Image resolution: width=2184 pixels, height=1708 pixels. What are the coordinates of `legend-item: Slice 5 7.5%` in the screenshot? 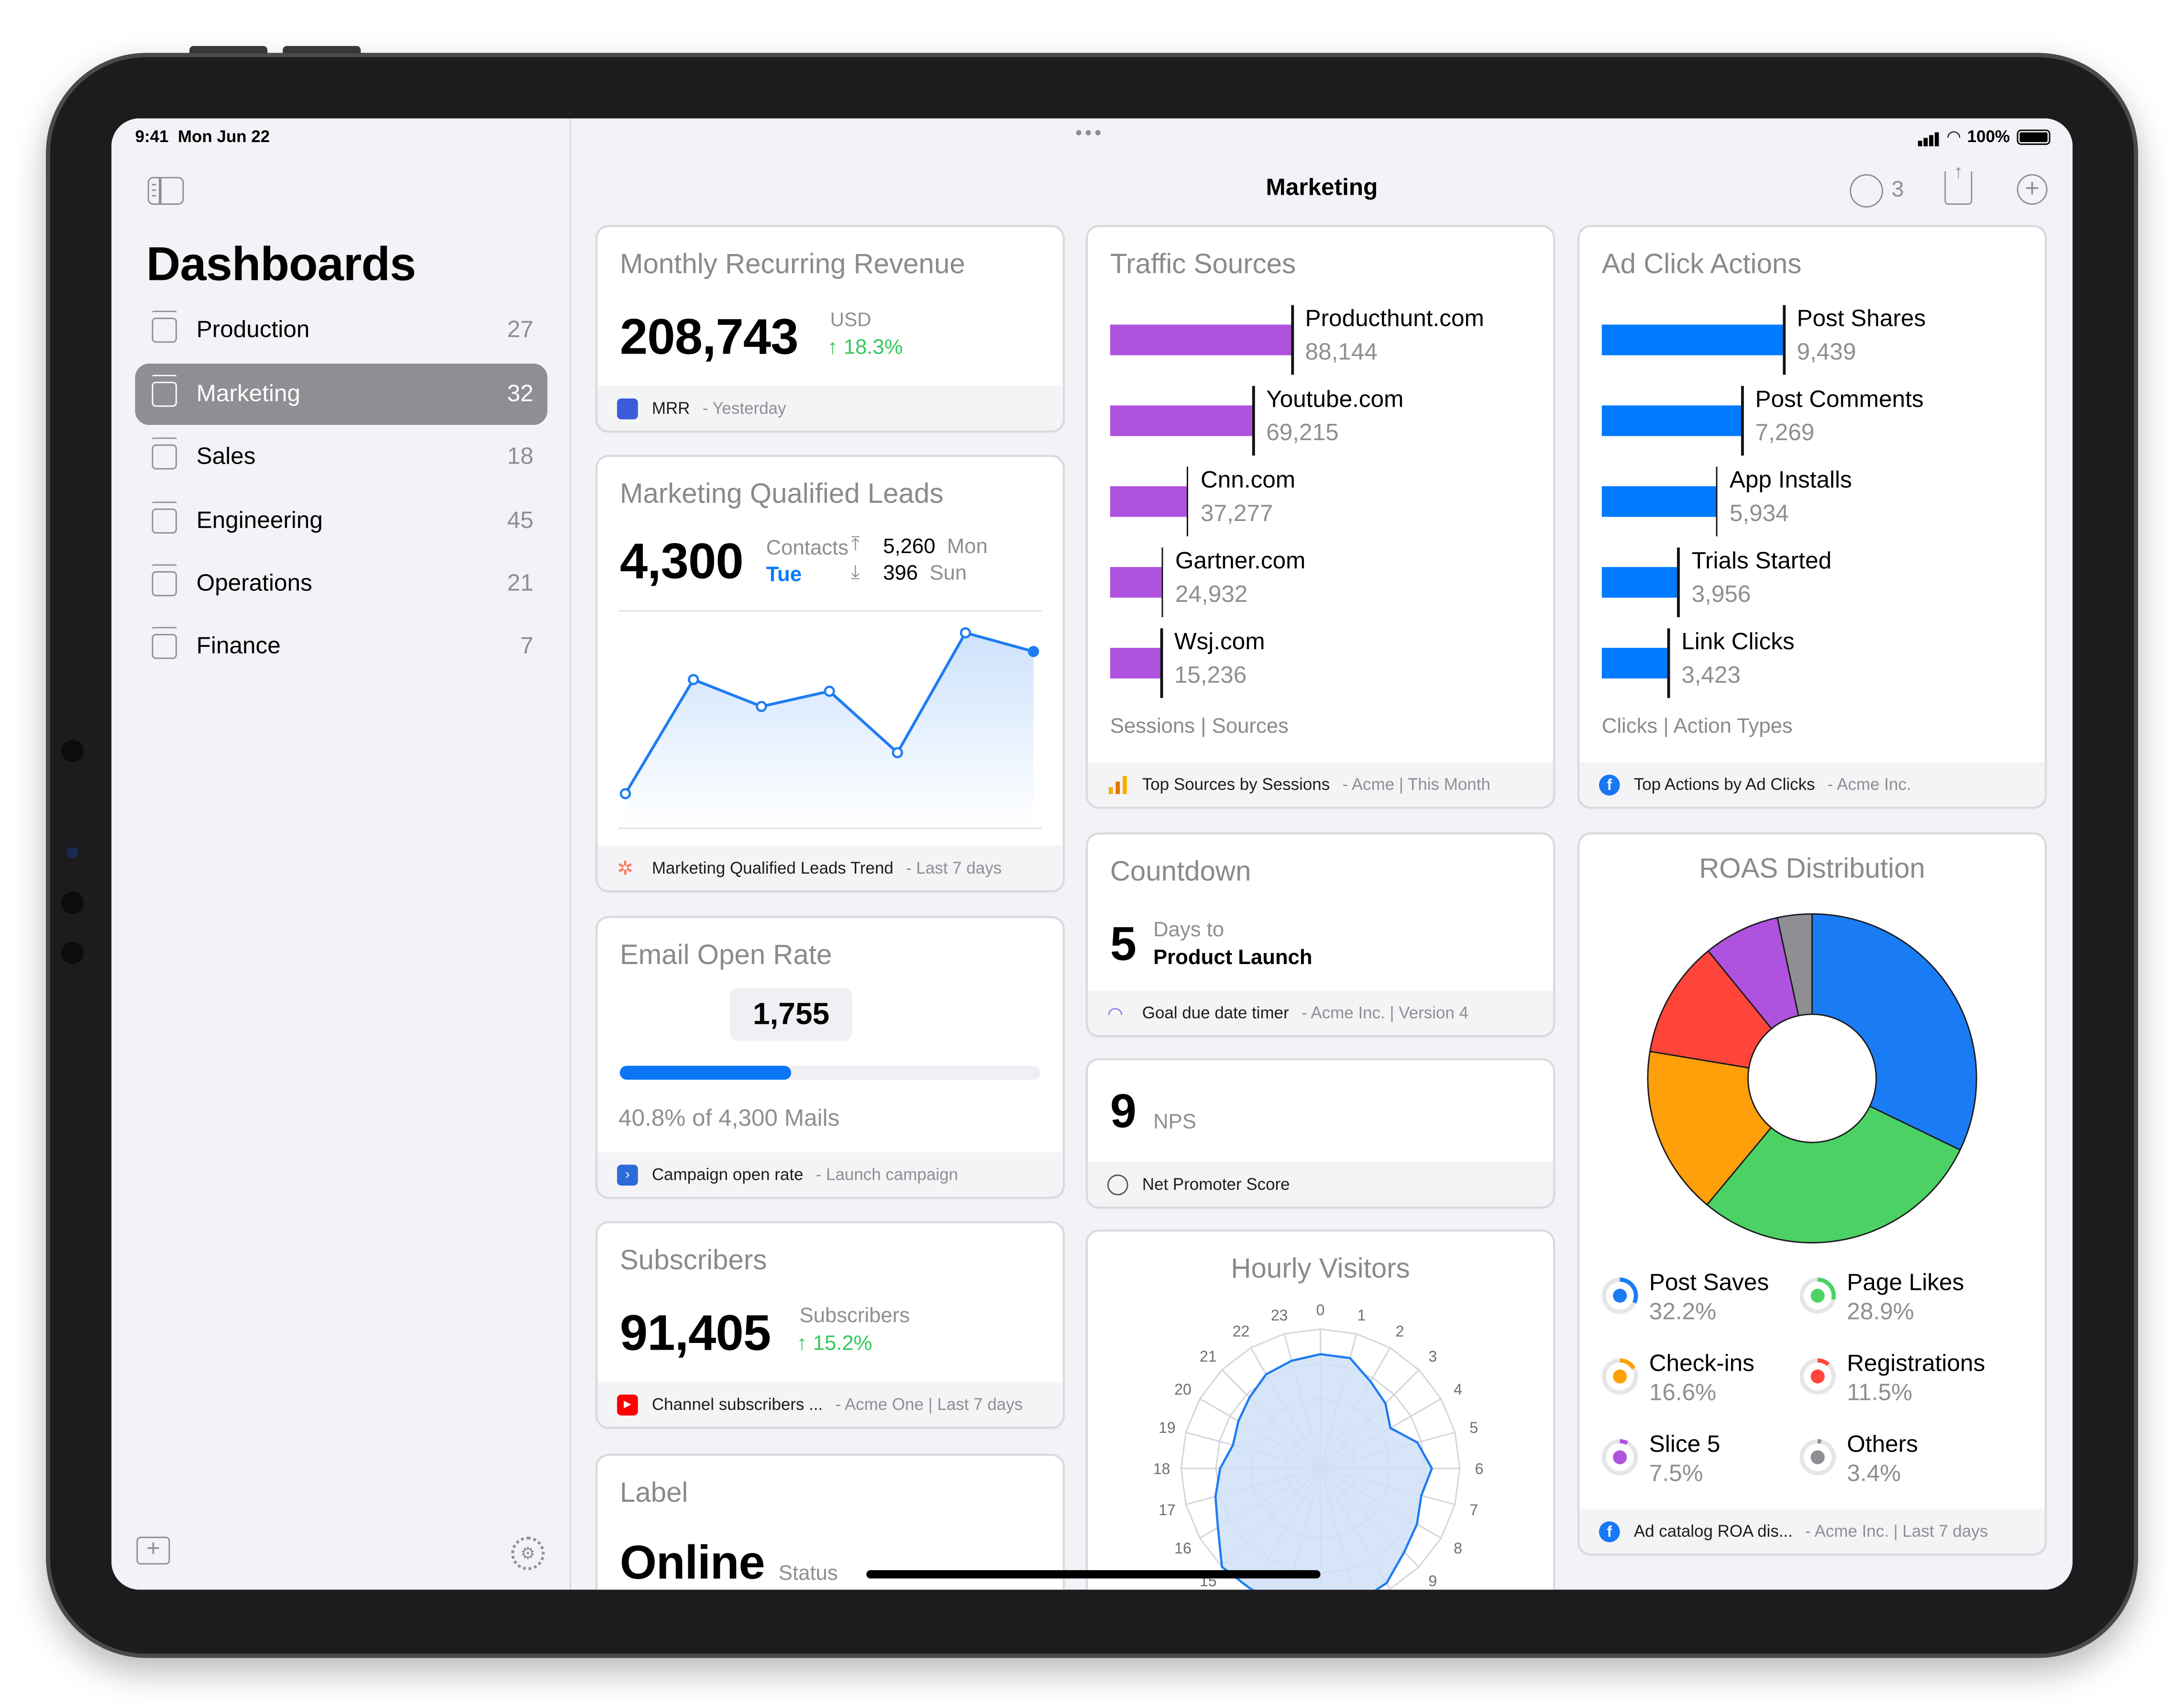 It's located at (1699, 1462).